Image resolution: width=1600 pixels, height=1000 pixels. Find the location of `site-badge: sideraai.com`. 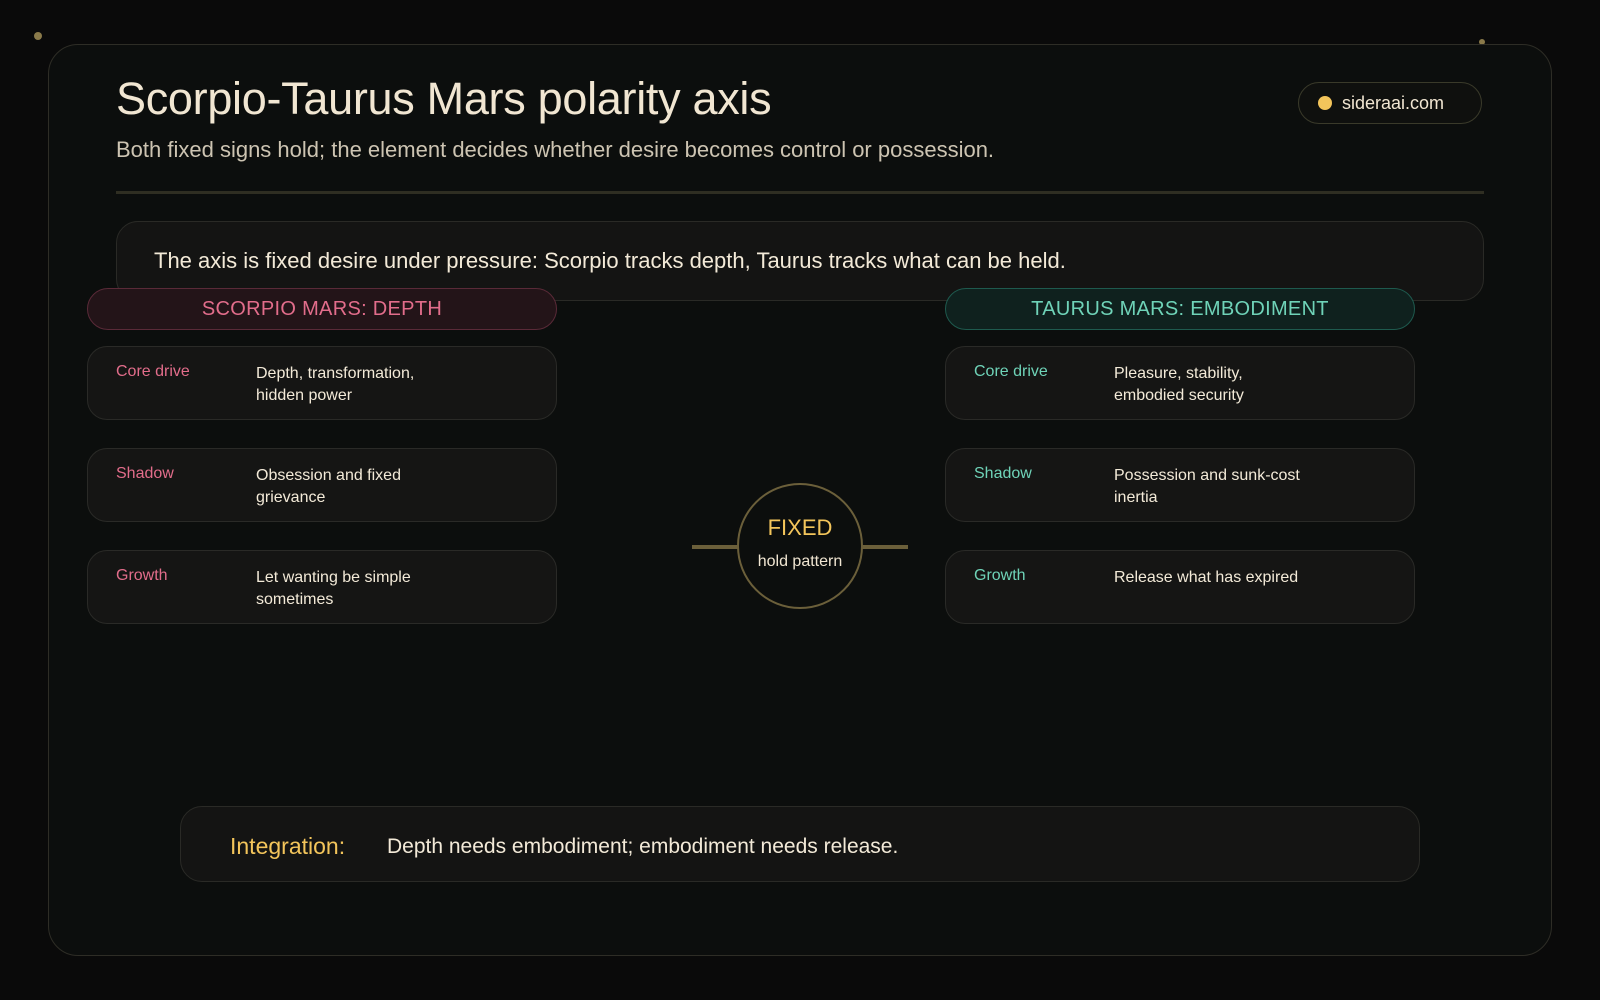

site-badge: sideraai.com is located at coordinates (1390, 103).